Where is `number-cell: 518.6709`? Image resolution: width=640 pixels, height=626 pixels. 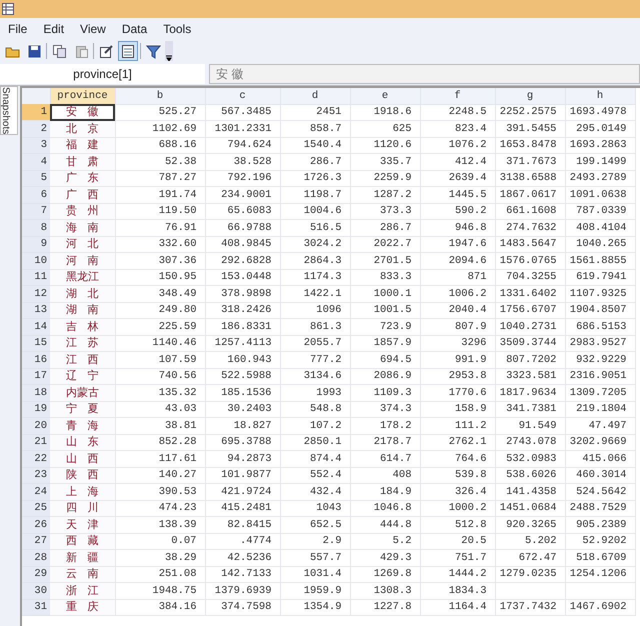 number-cell: 518.6709 is located at coordinates (600, 558).